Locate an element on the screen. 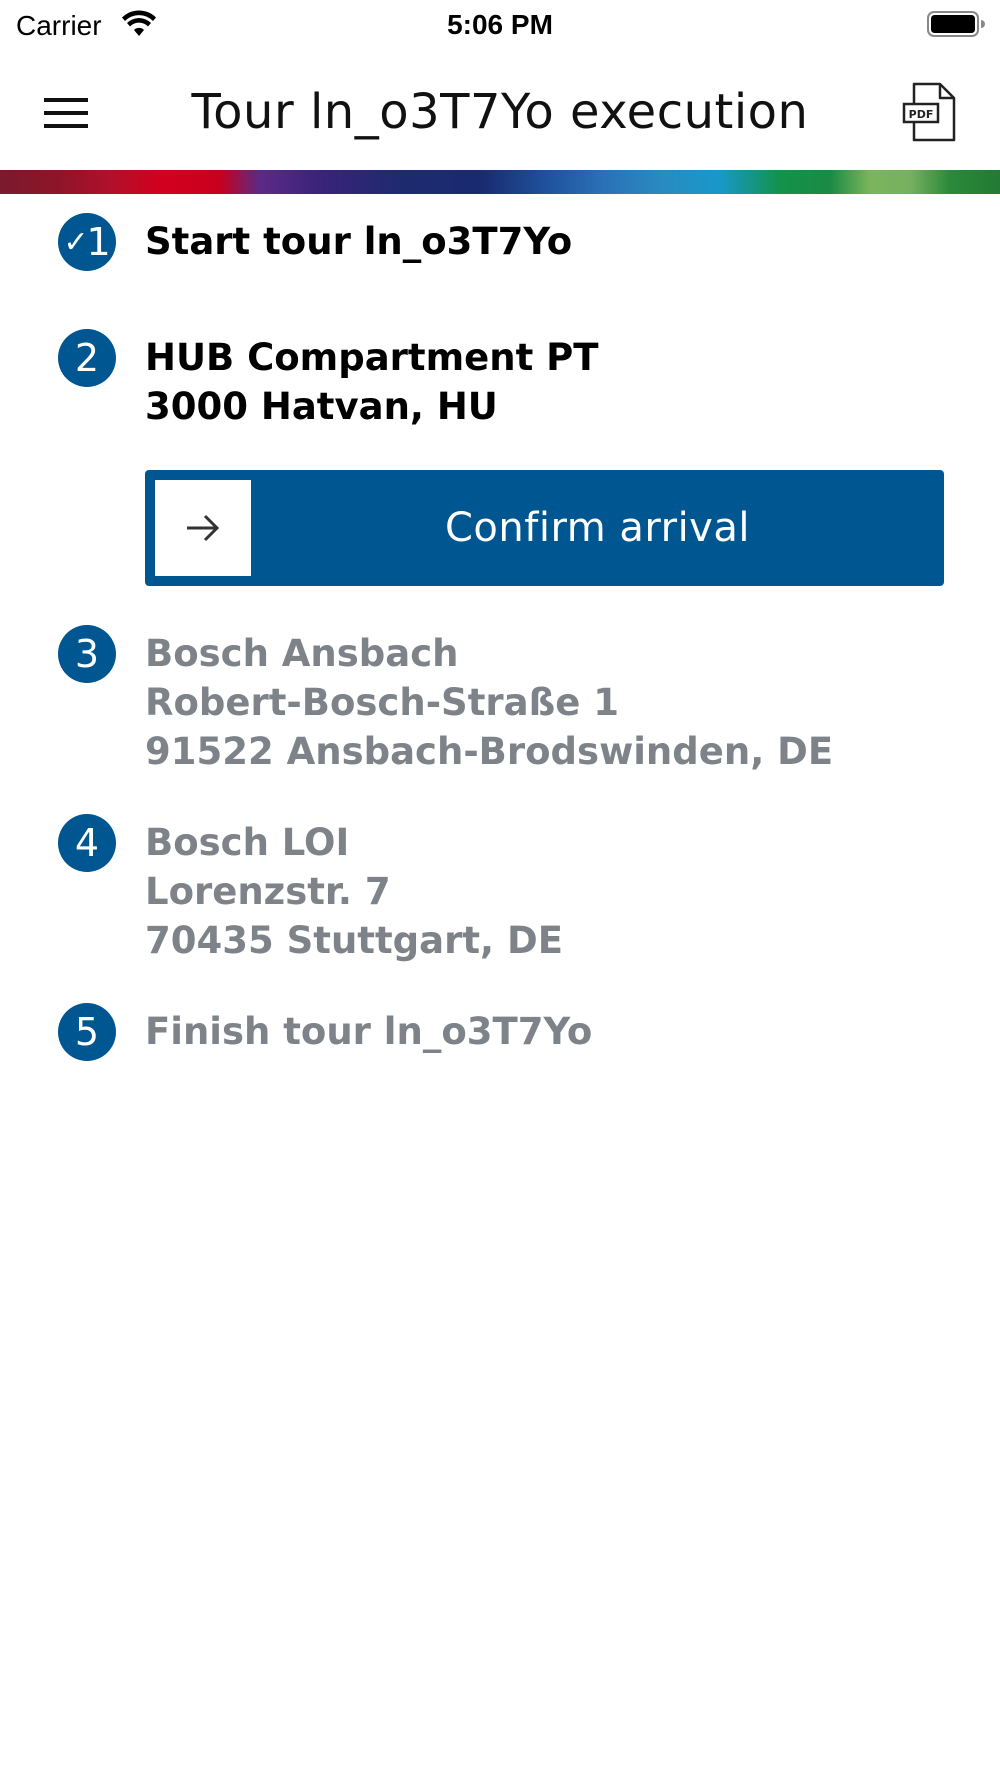 The image size is (1000, 1778). step-line: 91522 Ansbach-Brodswinden, DE is located at coordinates (489, 751).